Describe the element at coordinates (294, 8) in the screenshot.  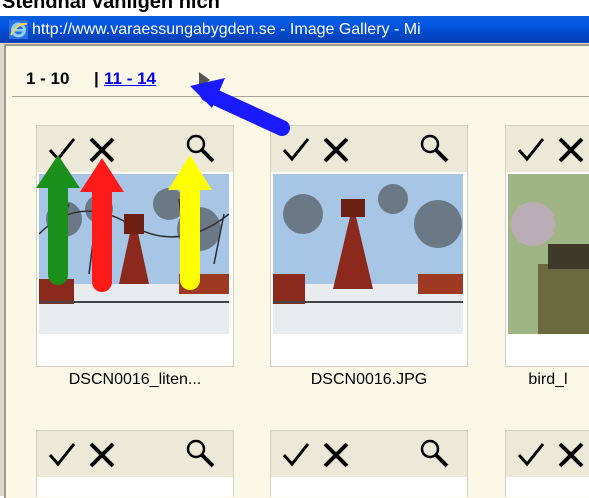
I see `cropped-caption: Stendhal vanligen nich` at that location.